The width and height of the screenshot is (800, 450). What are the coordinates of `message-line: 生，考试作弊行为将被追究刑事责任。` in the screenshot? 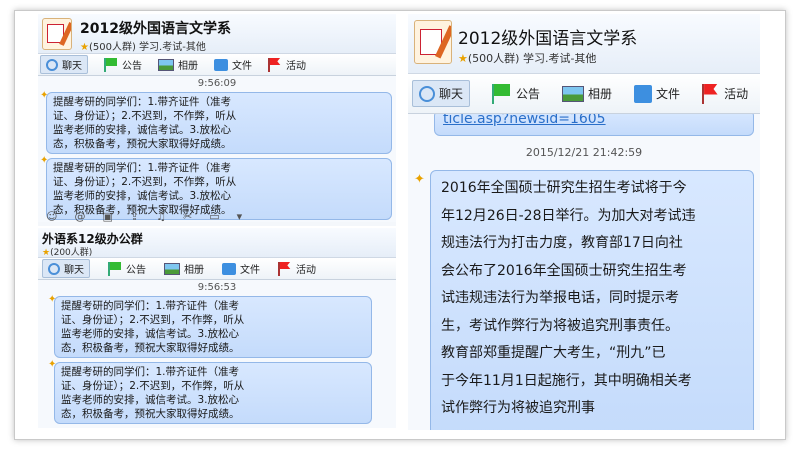 It's located at (560, 325).